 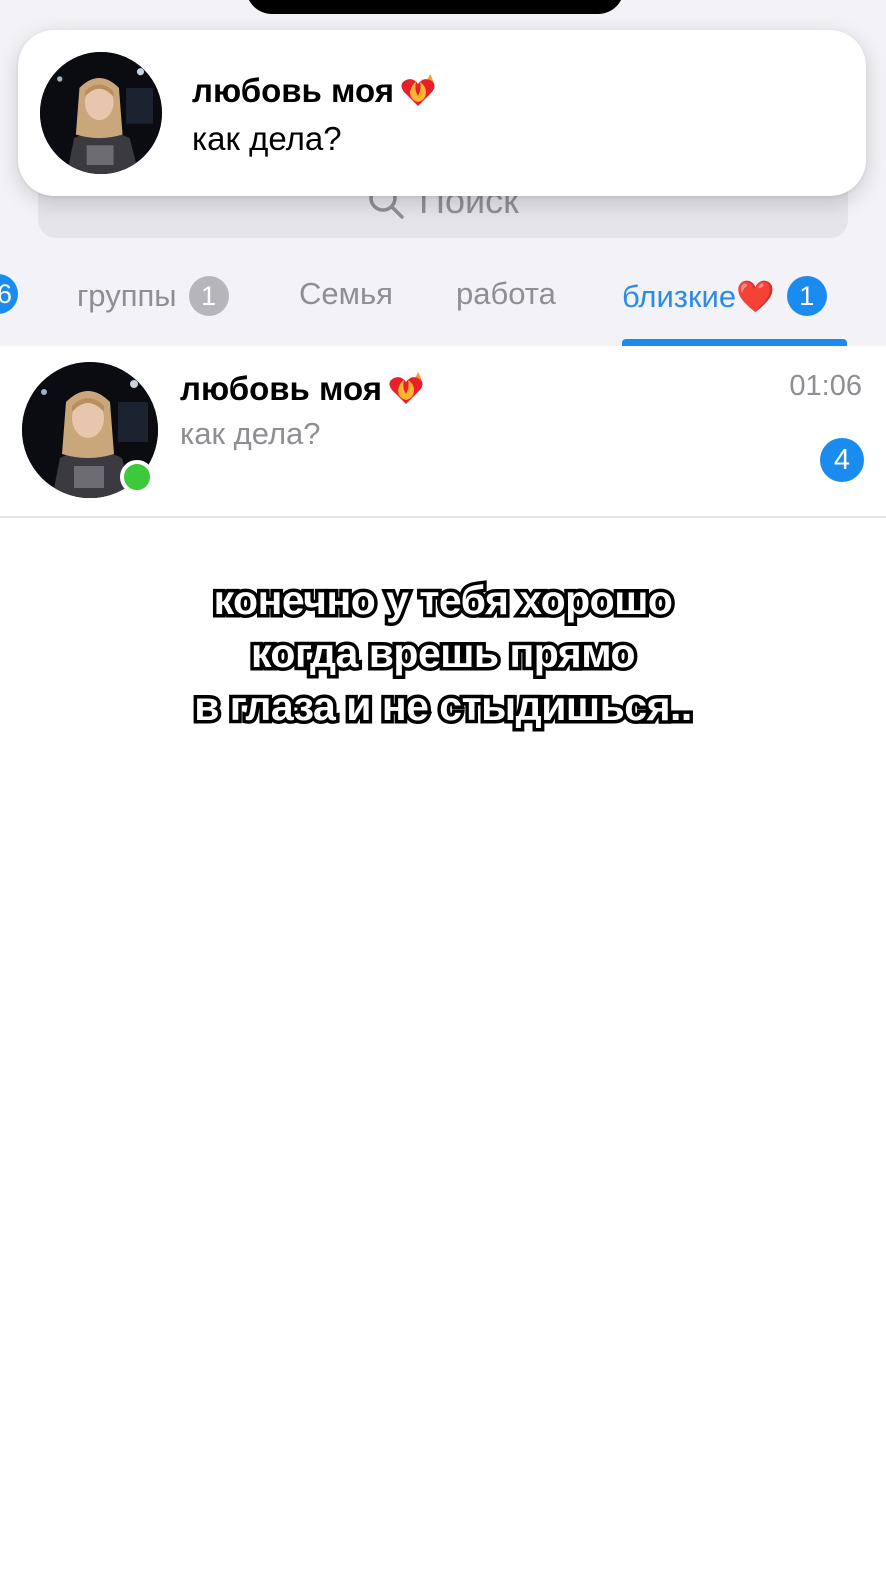 What do you see at coordinates (127, 295) in the screenshot?
I see `tab-label: группы` at bounding box center [127, 295].